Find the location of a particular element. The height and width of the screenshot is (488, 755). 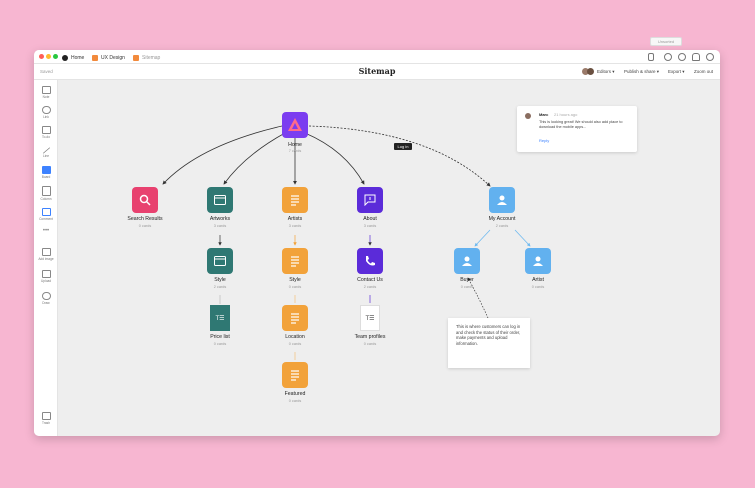

home-label: Home is located at coordinates (295, 145).